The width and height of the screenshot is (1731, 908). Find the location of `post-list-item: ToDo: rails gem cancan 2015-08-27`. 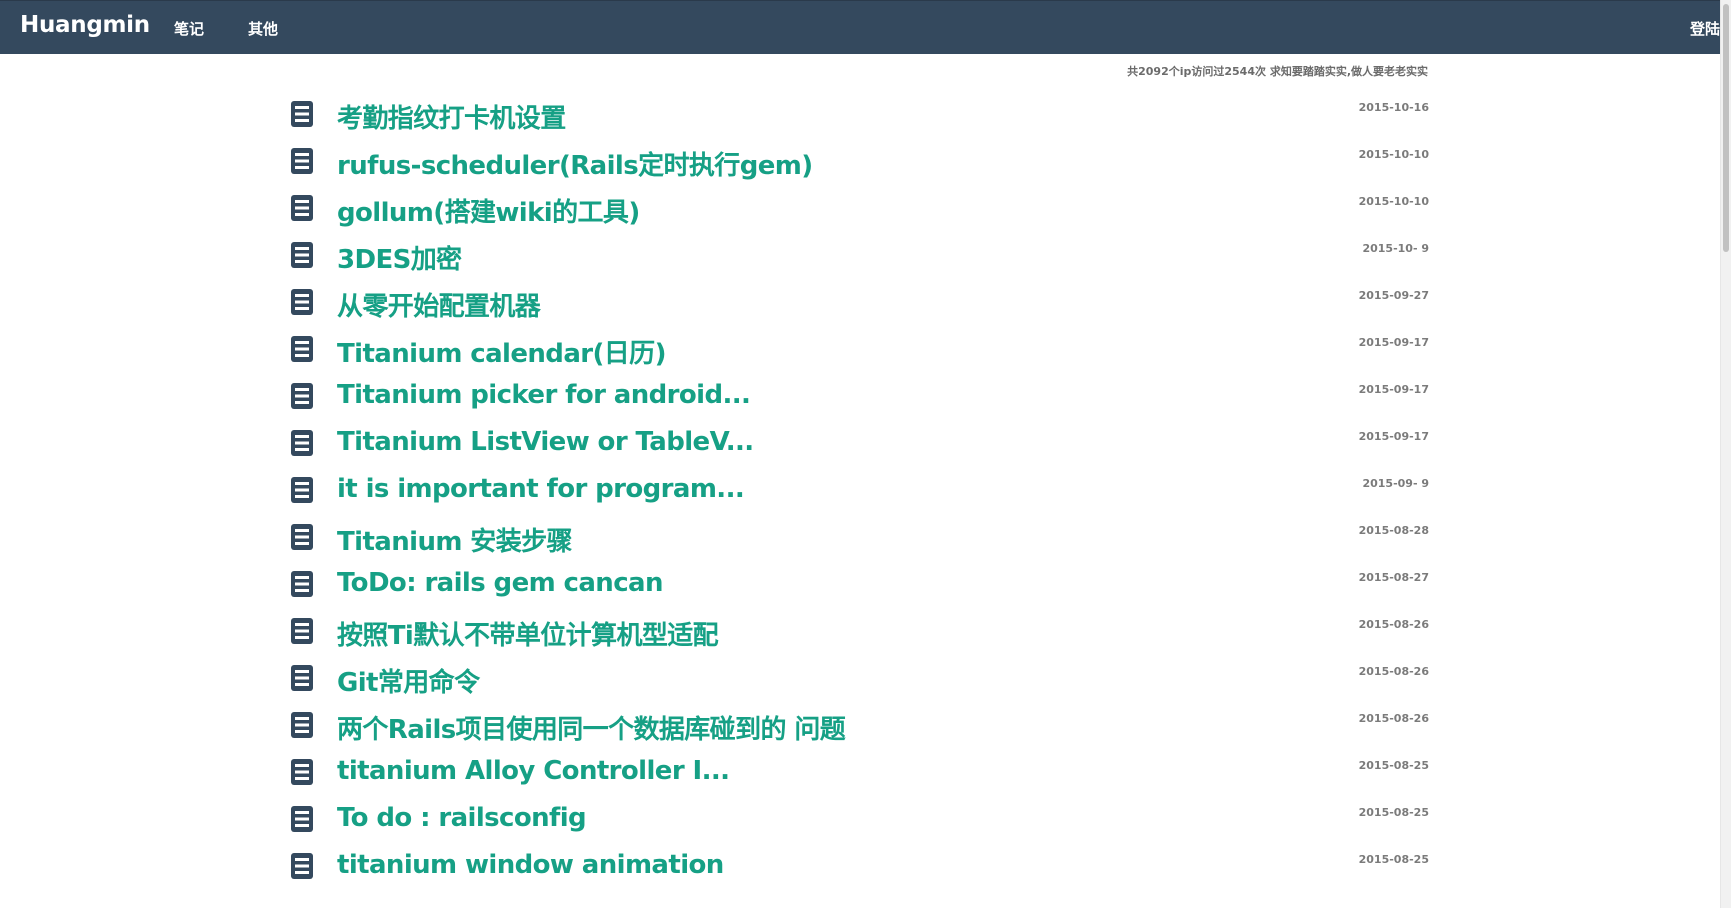

post-list-item: ToDo: rails gem cancan 2015-08-27 is located at coordinates (857, 587).